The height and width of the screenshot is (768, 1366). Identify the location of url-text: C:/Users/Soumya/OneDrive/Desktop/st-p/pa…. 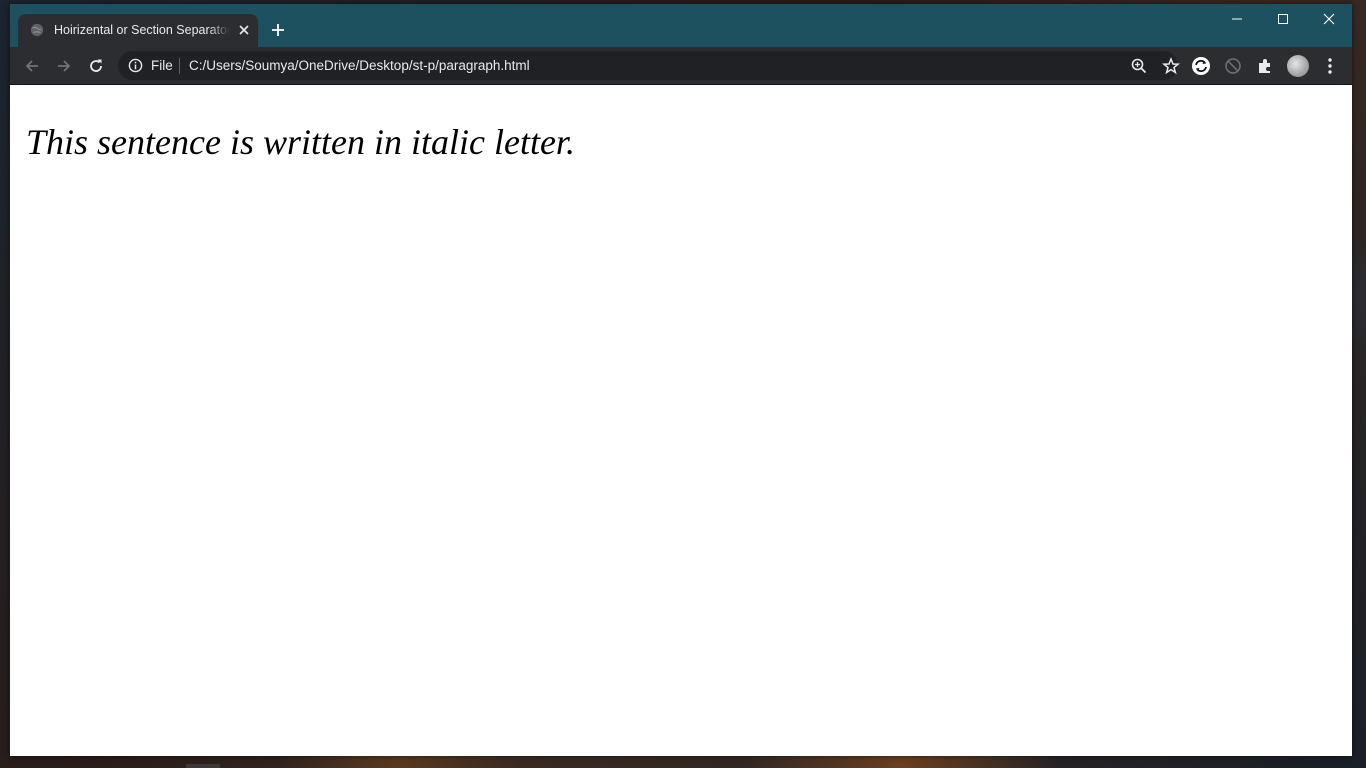
(359, 65).